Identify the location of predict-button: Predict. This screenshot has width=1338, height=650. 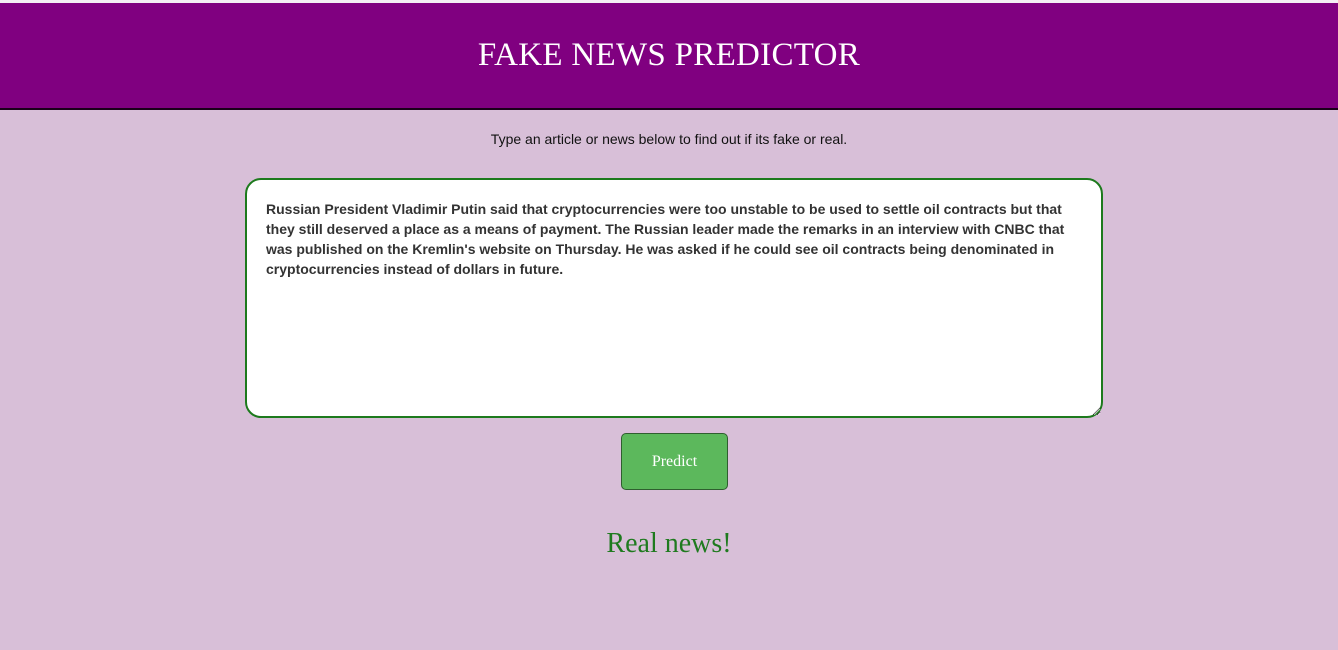
(674, 461).